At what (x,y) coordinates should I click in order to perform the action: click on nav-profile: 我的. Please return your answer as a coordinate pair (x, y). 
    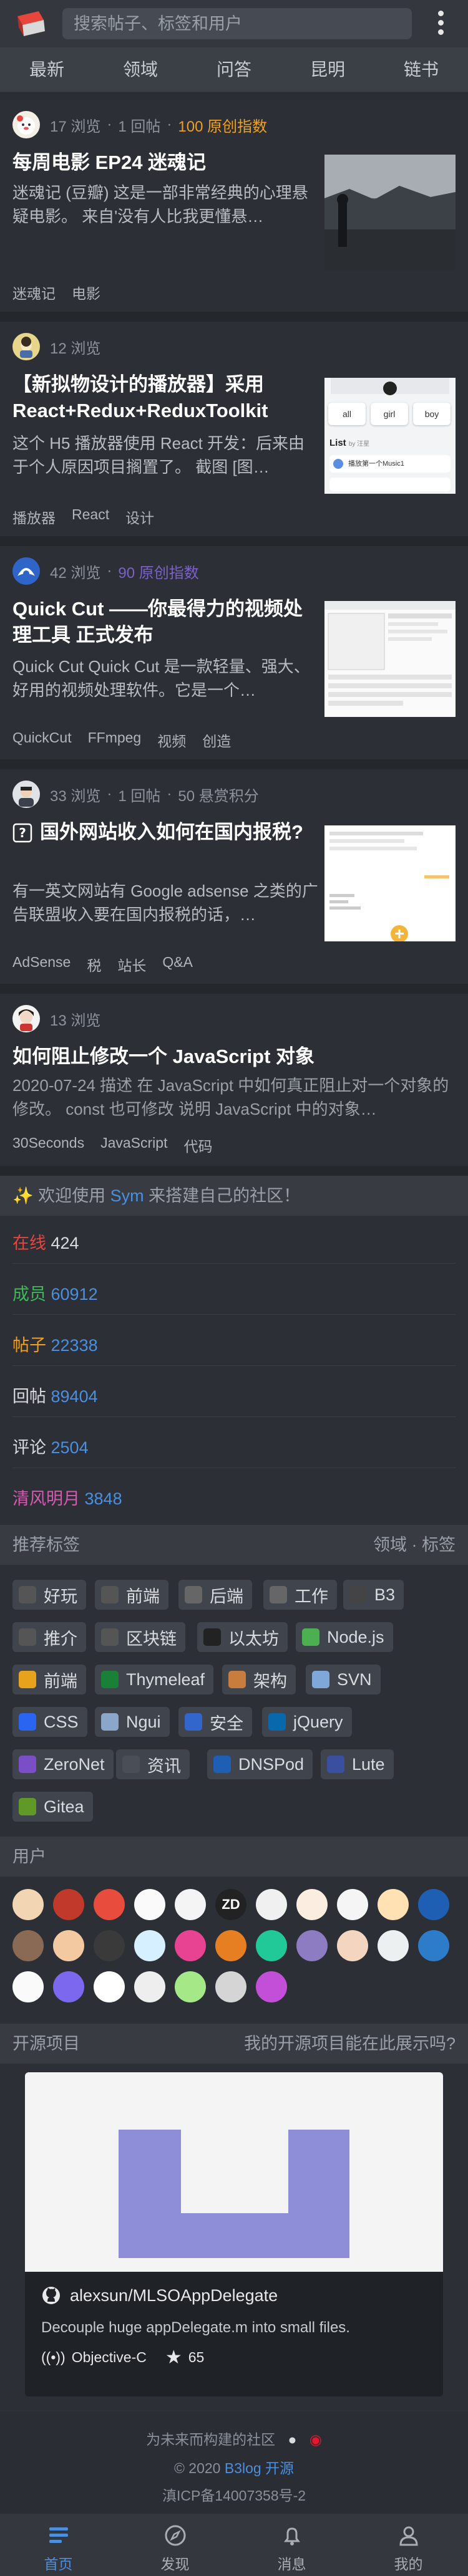
    Looking at the image, I should click on (408, 2545).